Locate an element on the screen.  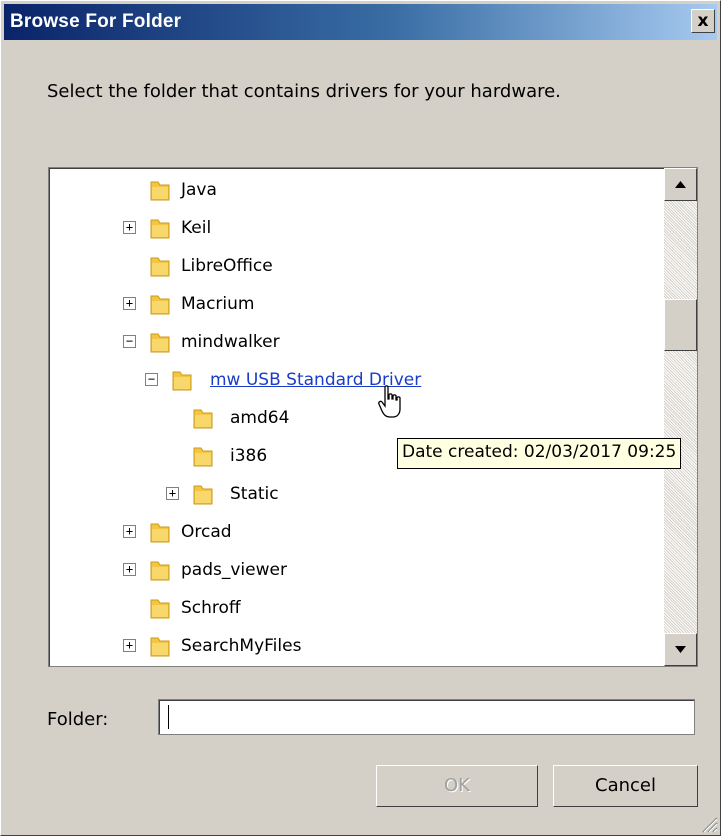
tree-item-label: i386 is located at coordinates (249, 456).